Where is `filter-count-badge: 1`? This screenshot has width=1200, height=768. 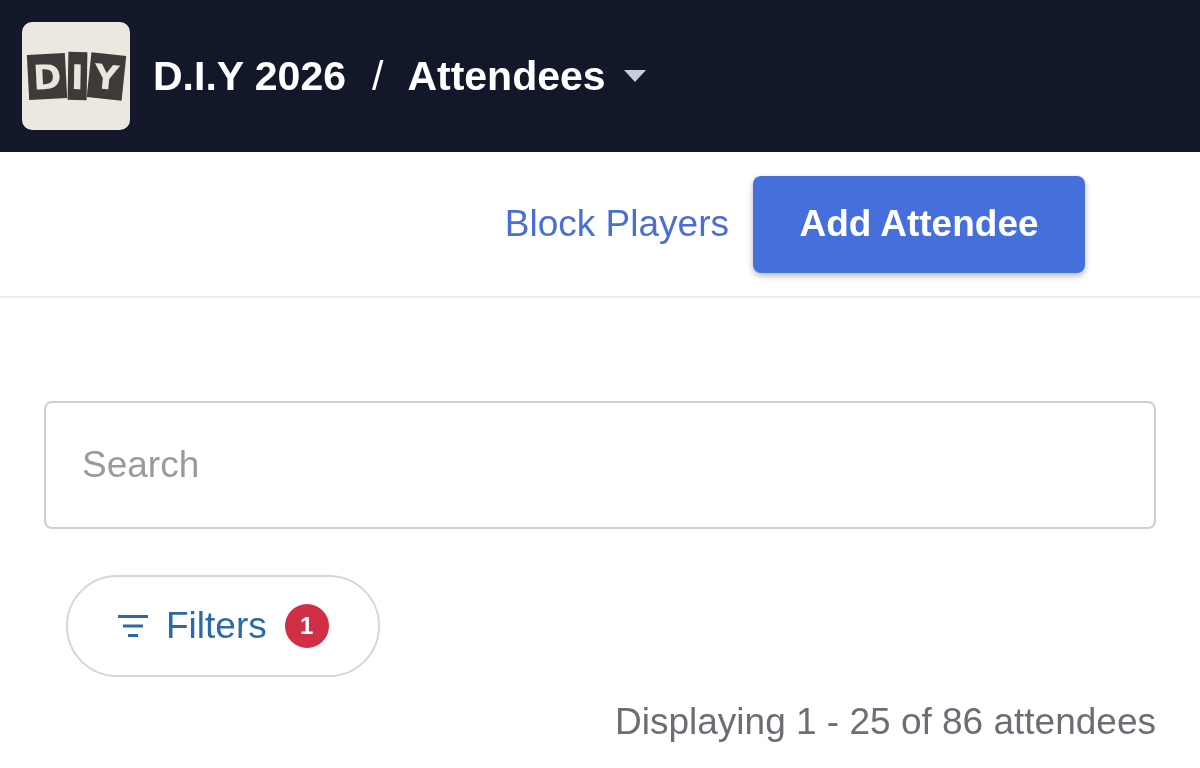
filter-count-badge: 1 is located at coordinates (306, 626).